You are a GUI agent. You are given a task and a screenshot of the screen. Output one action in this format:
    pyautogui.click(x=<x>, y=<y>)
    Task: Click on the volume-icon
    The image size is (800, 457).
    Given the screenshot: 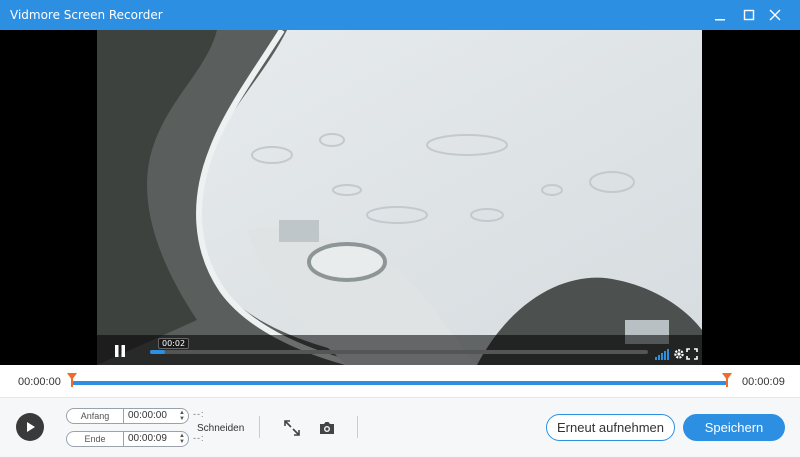 What is the action you would take?
    pyautogui.click(x=662, y=354)
    